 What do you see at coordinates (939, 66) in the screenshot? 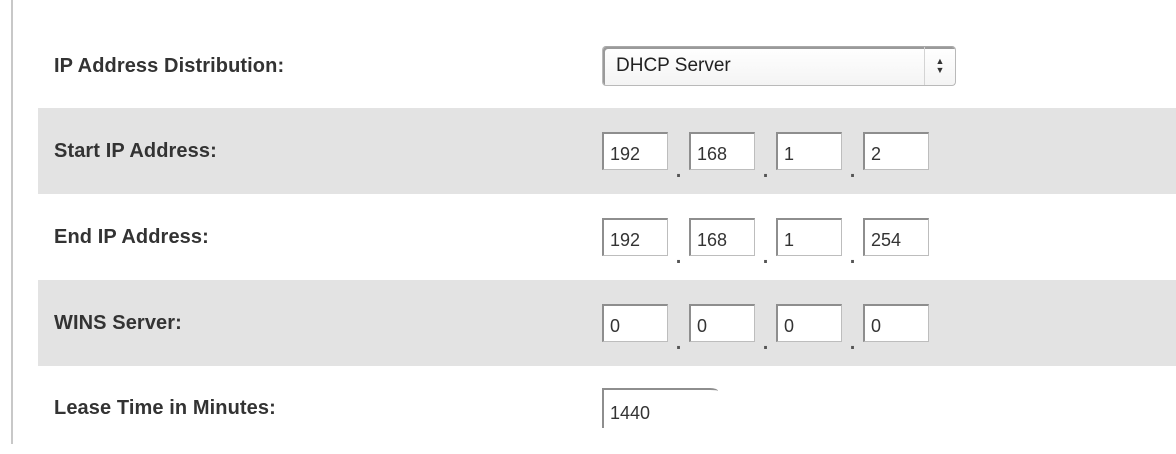
I see `updown-arrows-icon: ▲ ▼` at bounding box center [939, 66].